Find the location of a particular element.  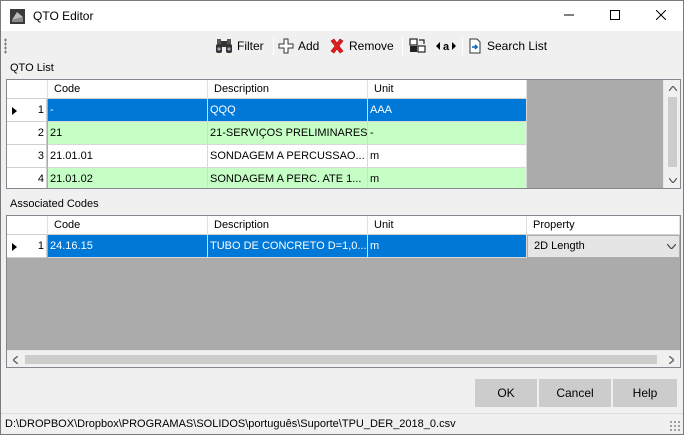

cell-unit: - is located at coordinates (447, 133).